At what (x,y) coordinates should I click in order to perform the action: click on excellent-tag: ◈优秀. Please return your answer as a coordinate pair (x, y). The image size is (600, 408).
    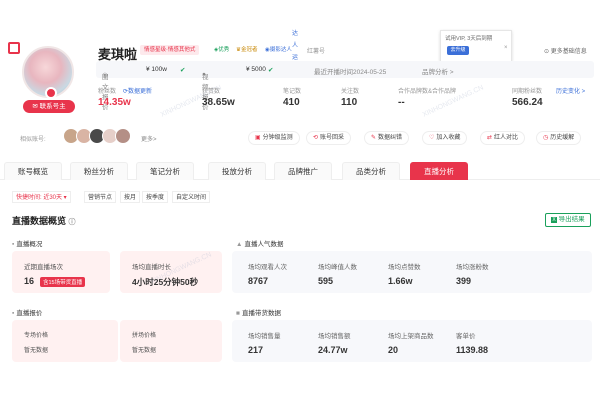
    Looking at the image, I should click on (222, 50).